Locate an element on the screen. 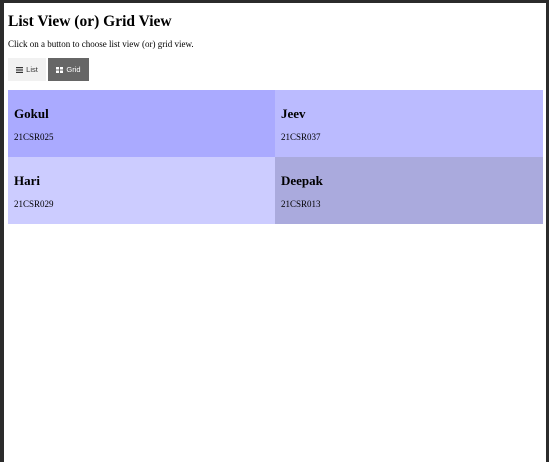  student-name: Gokul is located at coordinates (31, 113).